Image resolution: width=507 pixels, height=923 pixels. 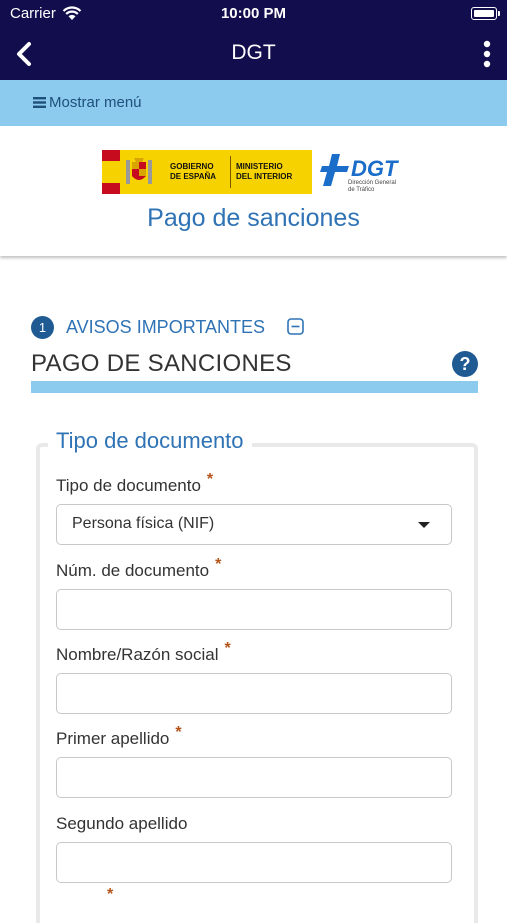 I want to click on dgt-logo-subtitle: Dirección General de Tráfico, so click(x=372, y=186).